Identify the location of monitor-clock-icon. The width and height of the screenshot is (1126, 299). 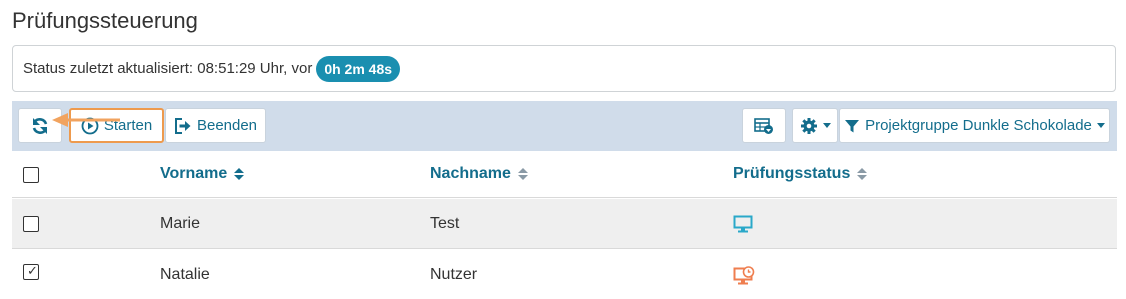
(744, 274).